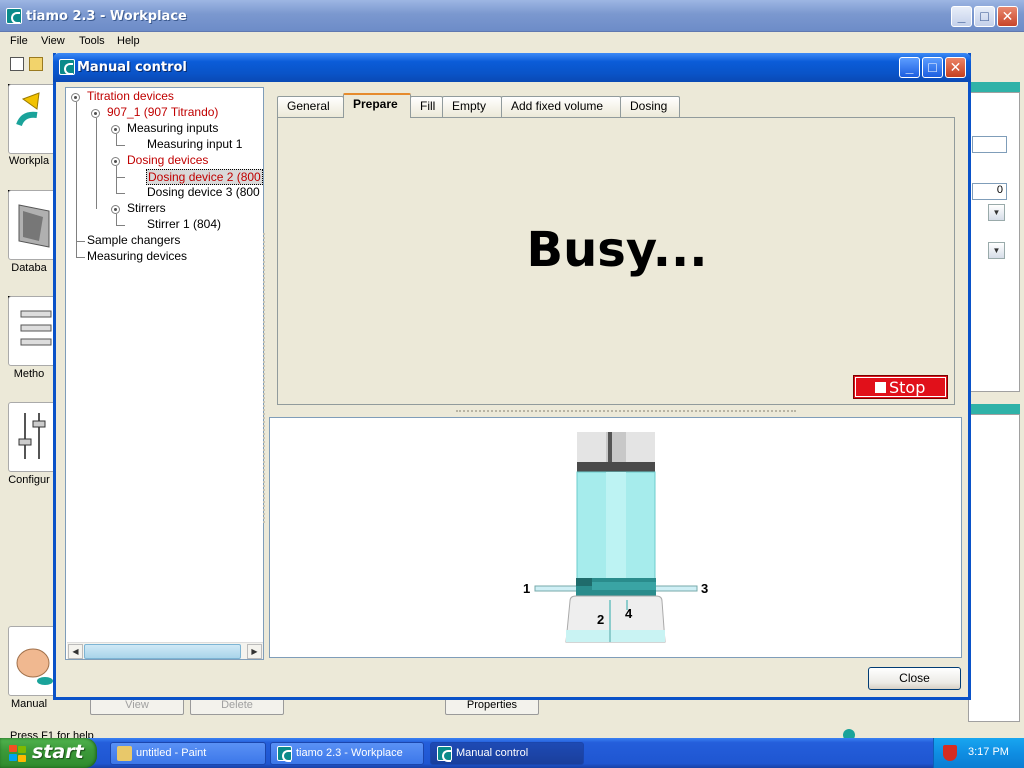 The width and height of the screenshot is (1024, 768). I want to click on tree-item-measuring-devices: Measuring devices, so click(137, 256).